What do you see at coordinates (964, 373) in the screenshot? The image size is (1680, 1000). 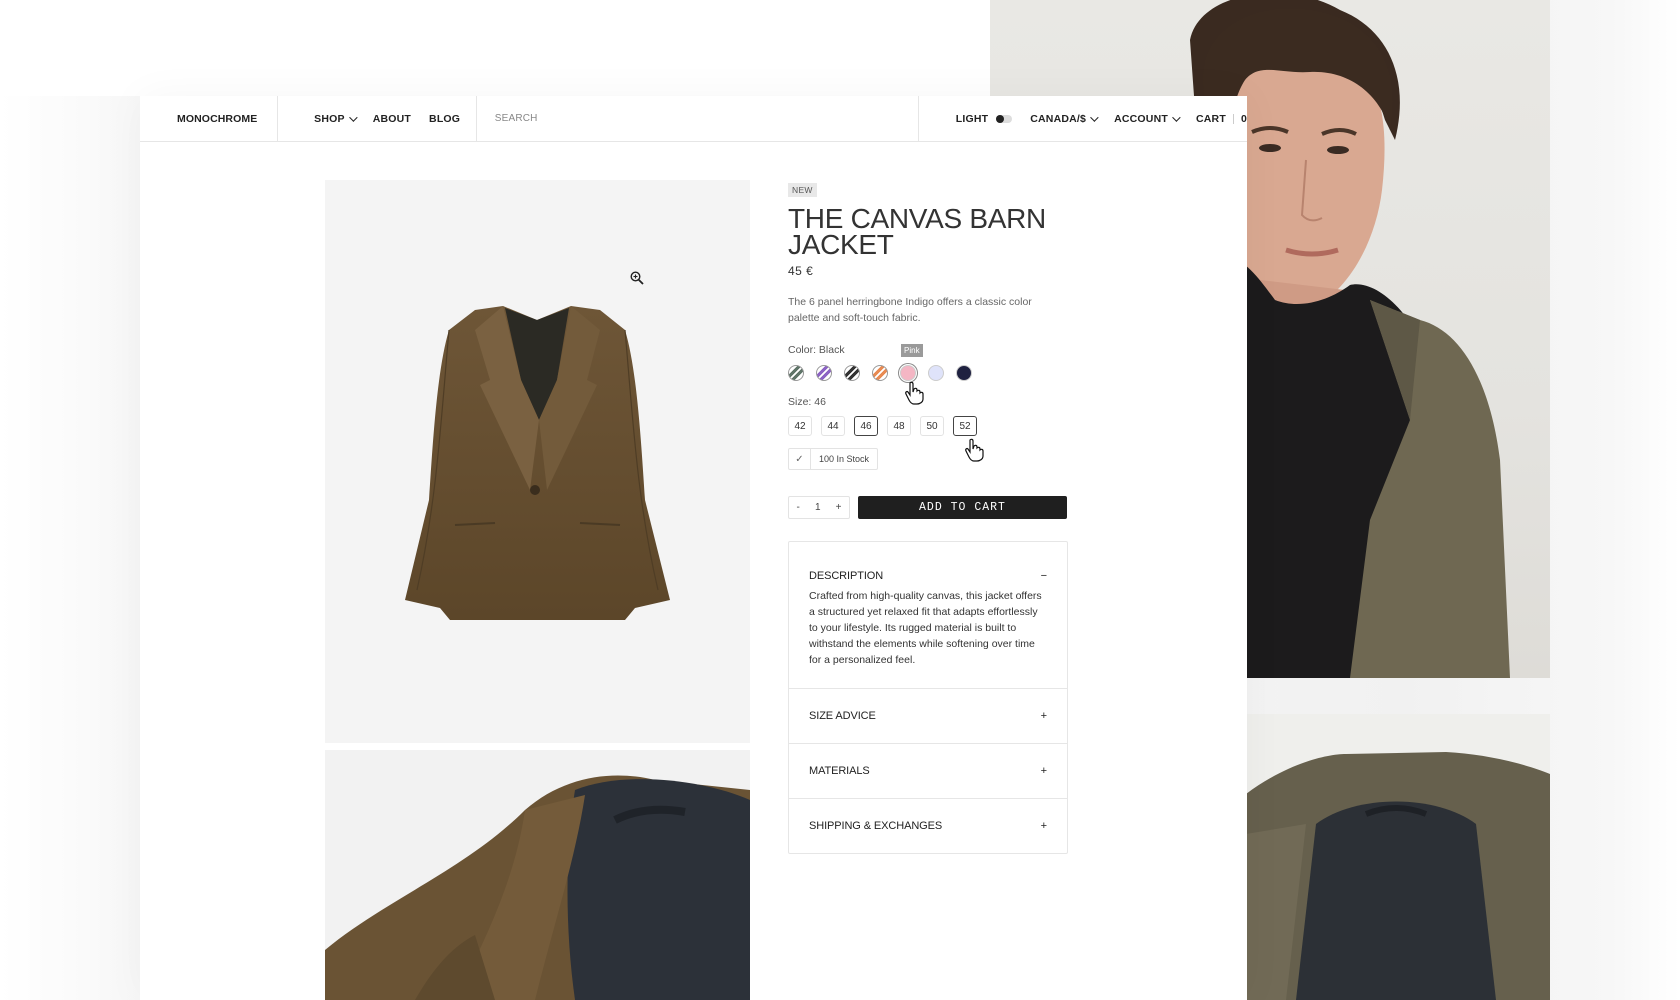 I see `color-swatch-navy` at bounding box center [964, 373].